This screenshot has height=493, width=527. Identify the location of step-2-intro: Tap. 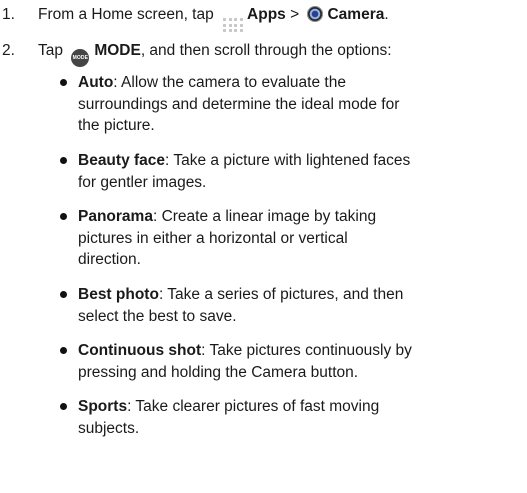
(50, 50).